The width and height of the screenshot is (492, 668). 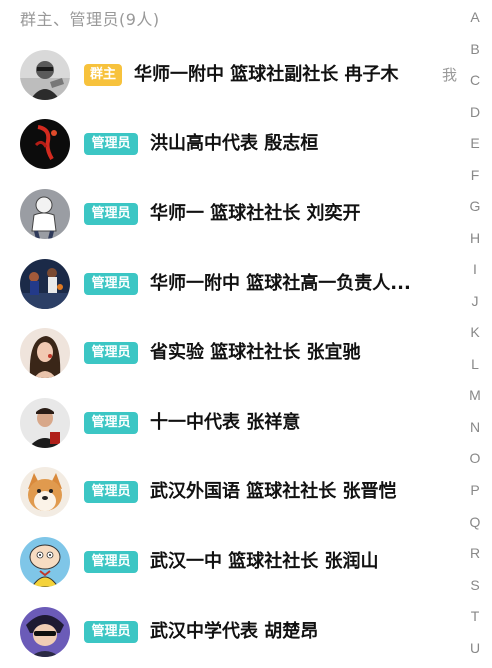 What do you see at coordinates (475, 180) in the screenshot?
I see `index-letter-f: F` at bounding box center [475, 180].